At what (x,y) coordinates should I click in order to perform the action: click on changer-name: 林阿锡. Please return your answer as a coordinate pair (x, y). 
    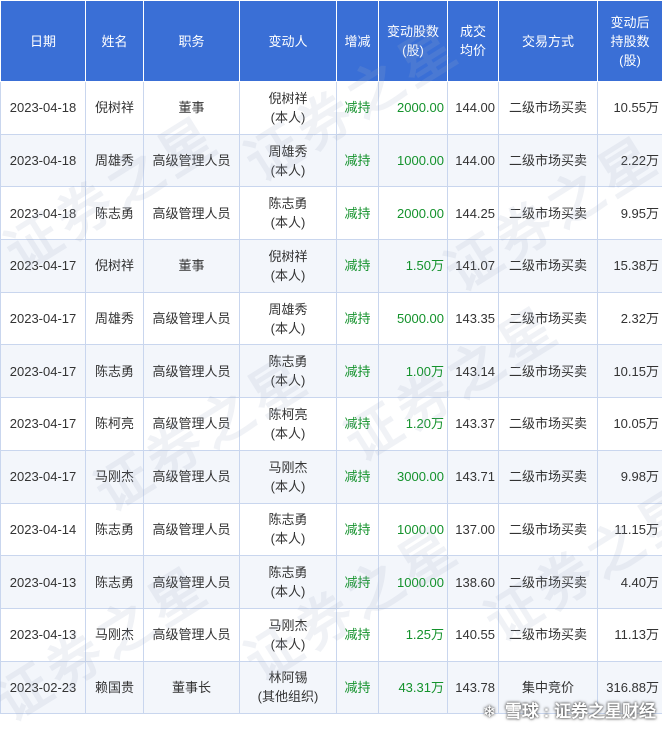
    Looking at the image, I should click on (288, 677).